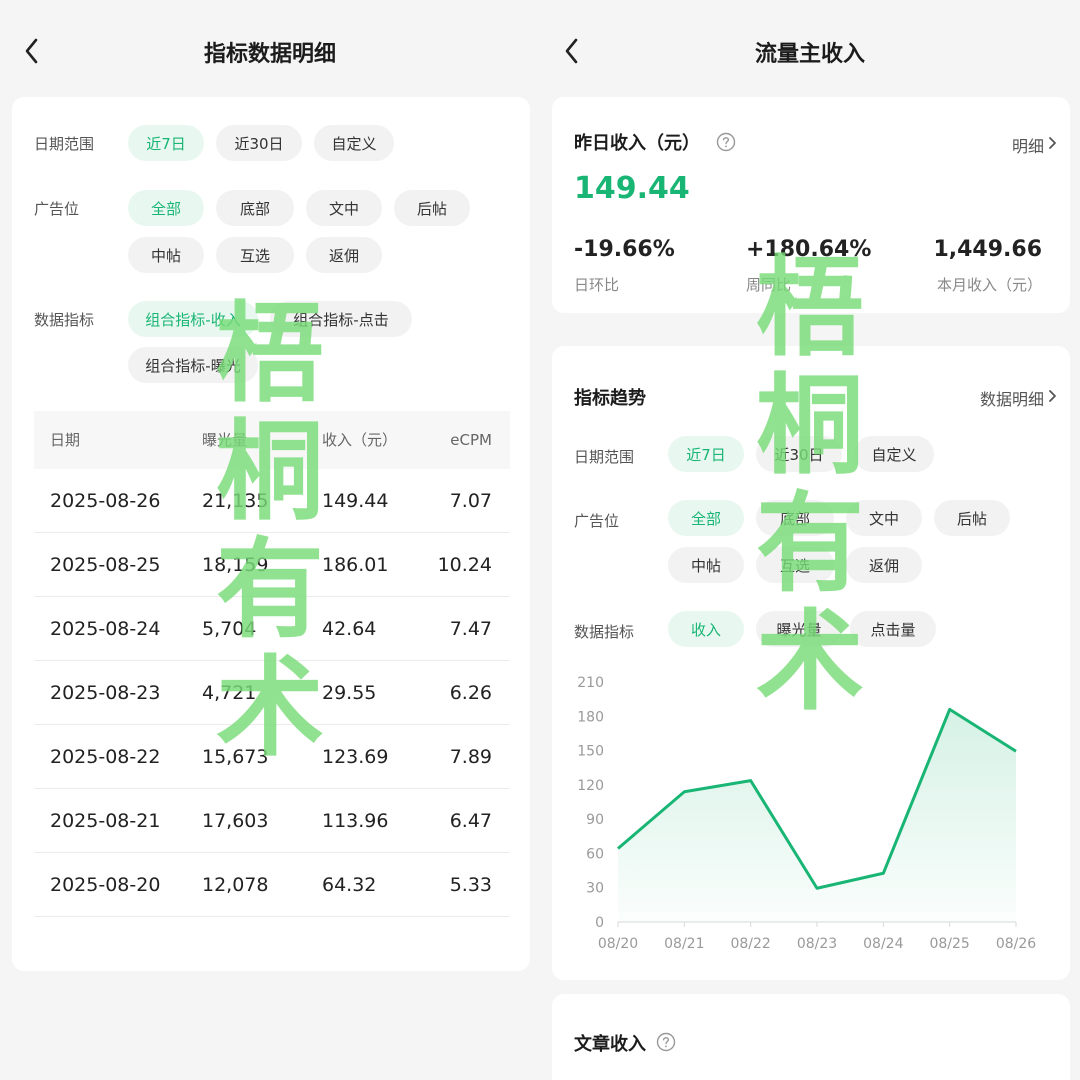 The image size is (1080, 1080). What do you see at coordinates (235, 885) in the screenshot?
I see `cell-impressions: 12,078` at bounding box center [235, 885].